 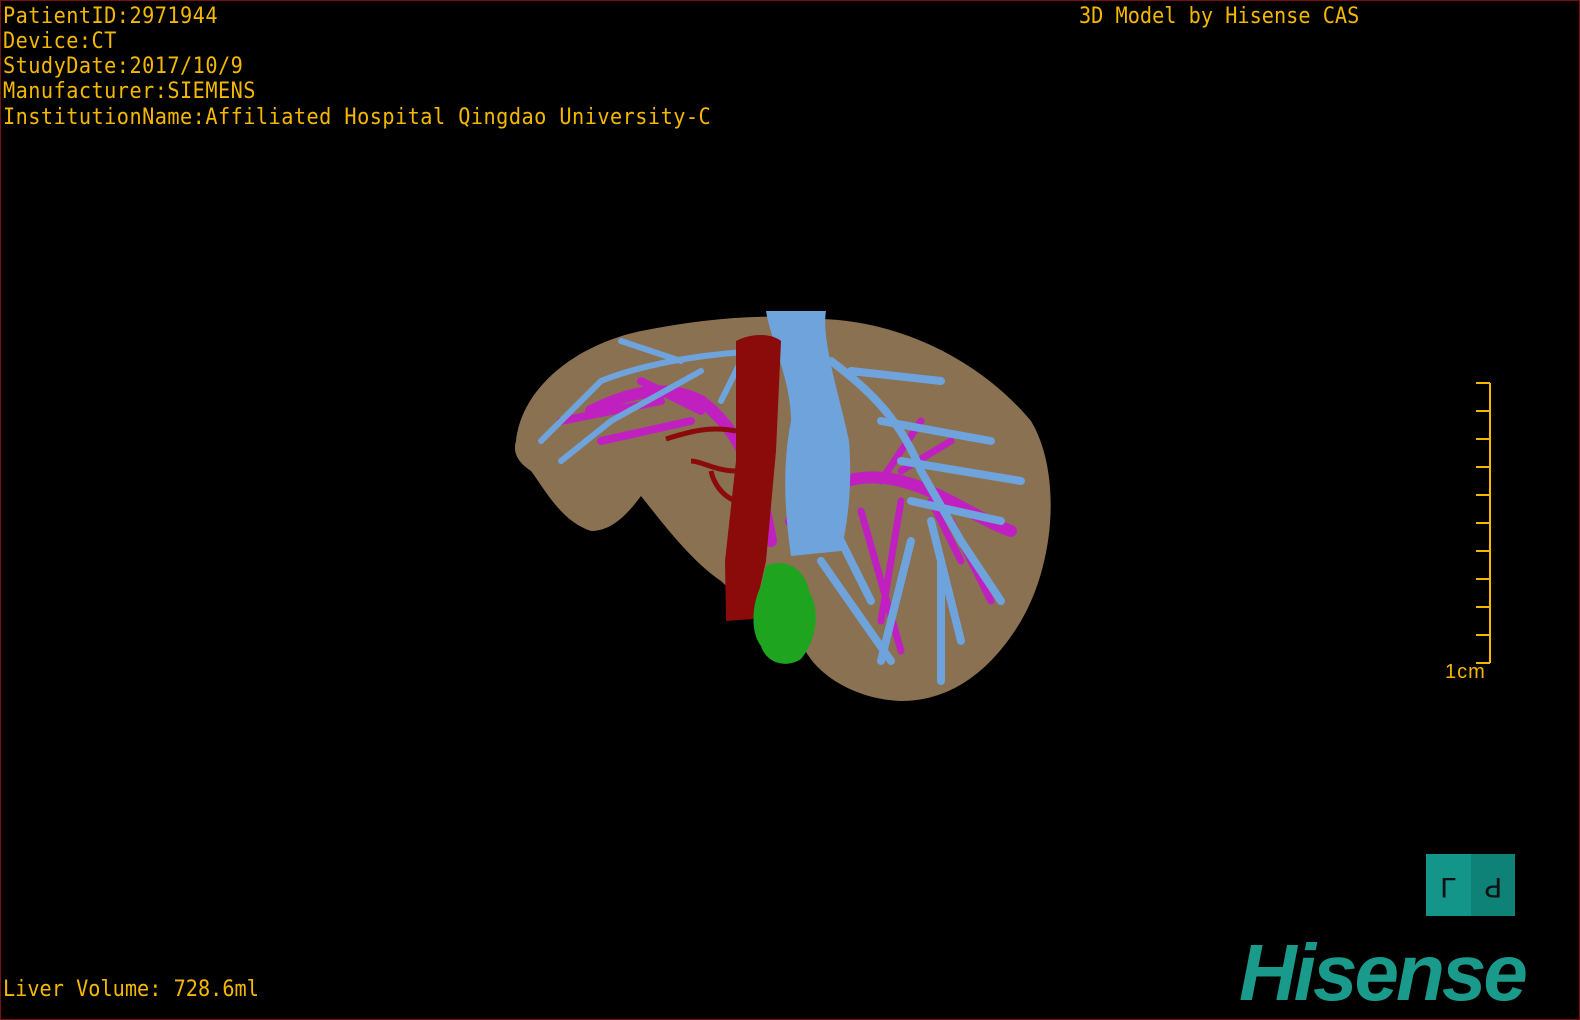 What do you see at coordinates (1483, 523) in the screenshot?
I see `scale-bar` at bounding box center [1483, 523].